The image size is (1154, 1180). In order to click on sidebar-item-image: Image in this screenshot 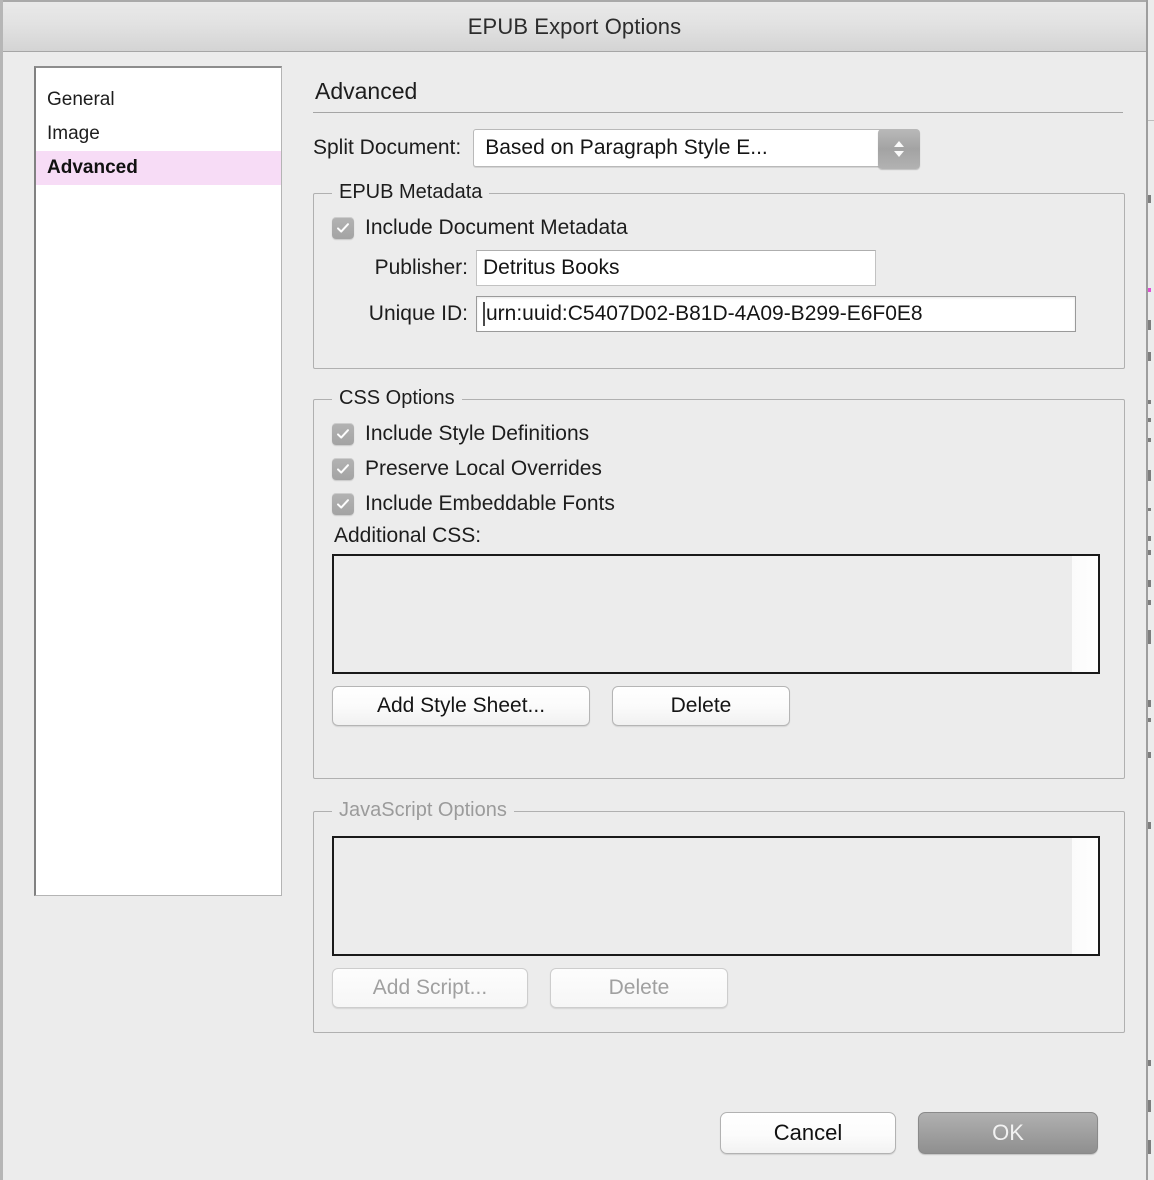, I will do `click(158, 134)`.